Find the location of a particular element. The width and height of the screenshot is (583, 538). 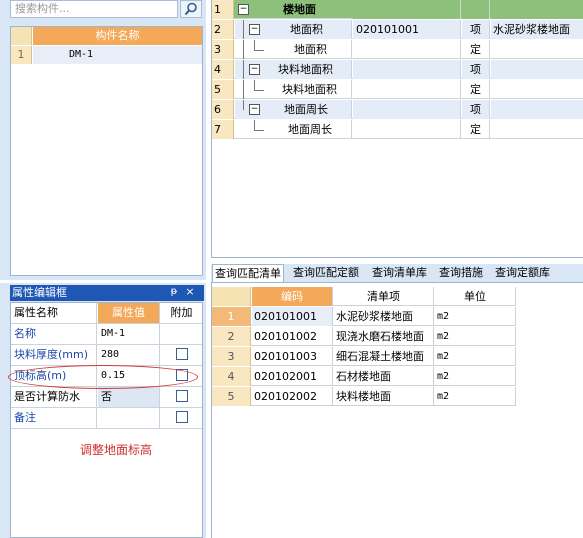

header-index-cell is located at coordinates (231, 296).